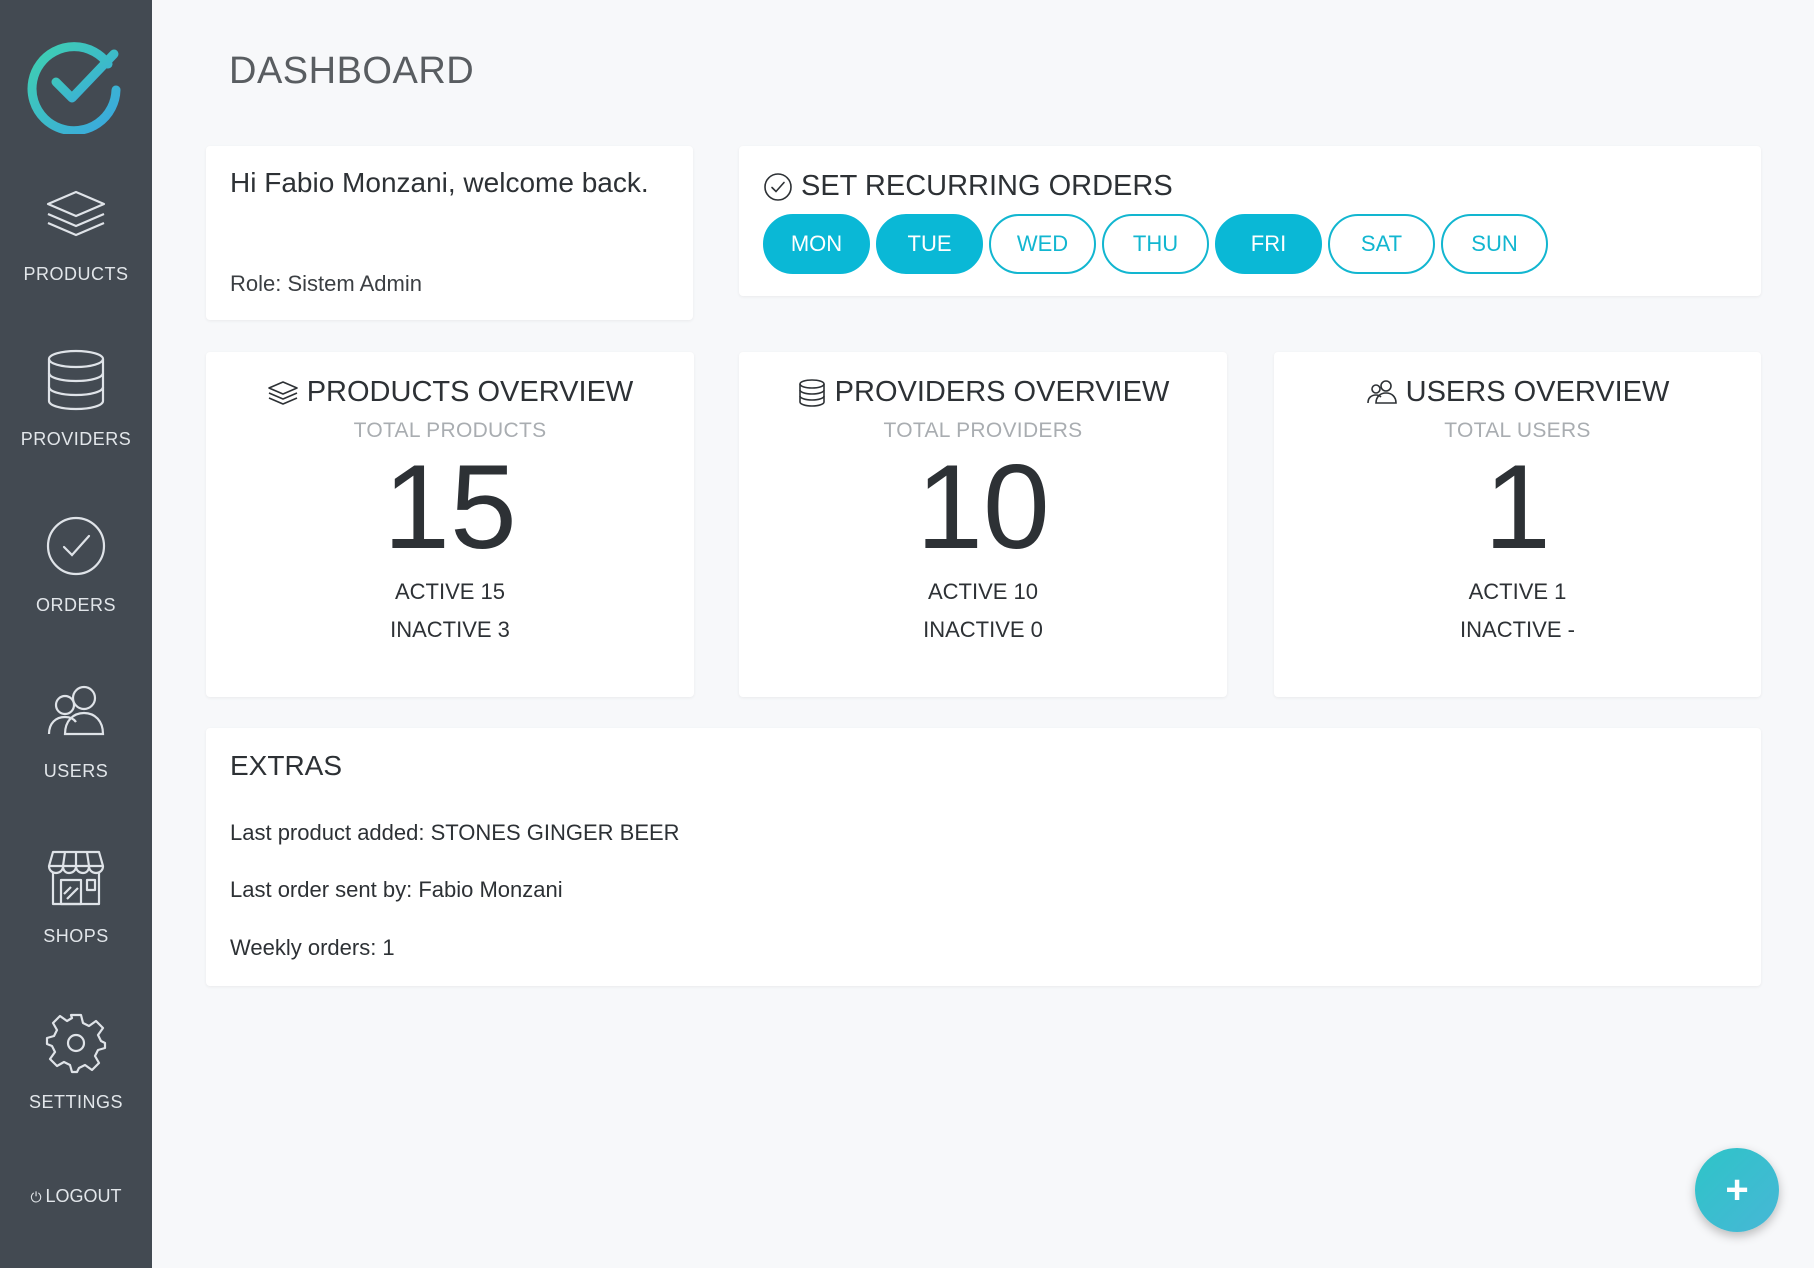 The image size is (1814, 1268). Describe the element at coordinates (1268, 244) in the screenshot. I see `day-toggle-fri: FRI` at that location.